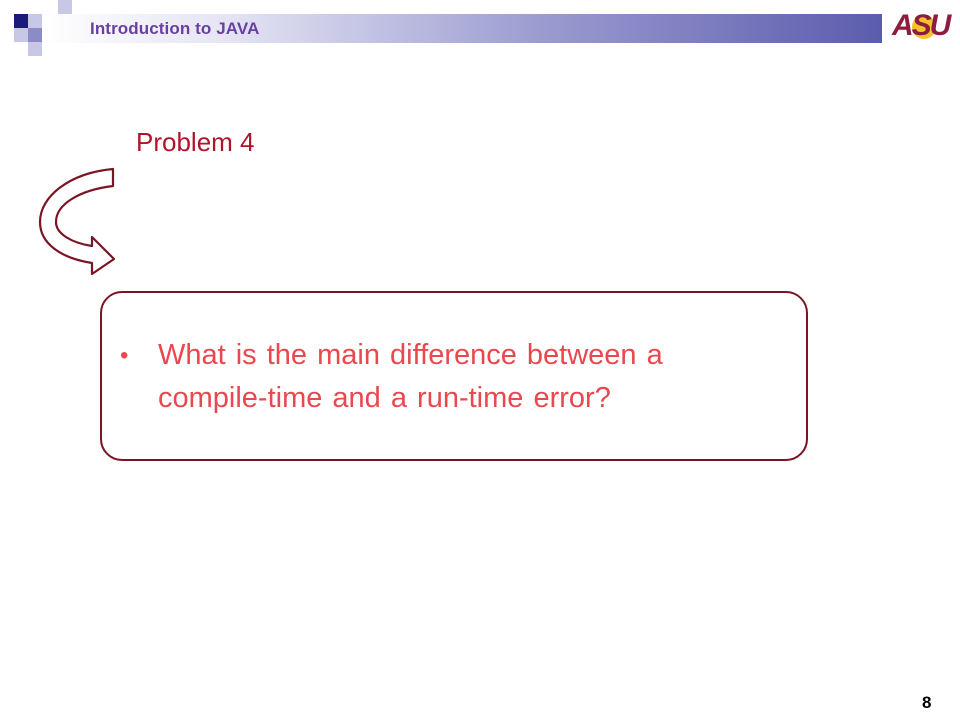  Describe the element at coordinates (175, 28) in the screenshot. I see `header-title: Introduction to JAVA` at that location.